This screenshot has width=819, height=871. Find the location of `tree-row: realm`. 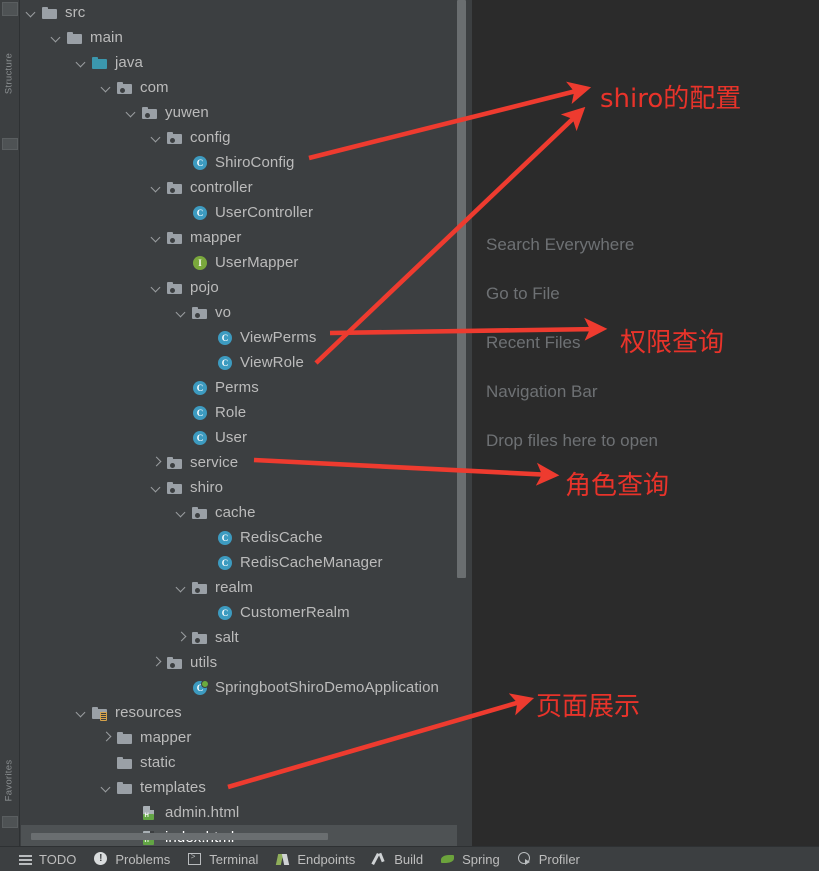

tree-row: realm is located at coordinates (246, 587).